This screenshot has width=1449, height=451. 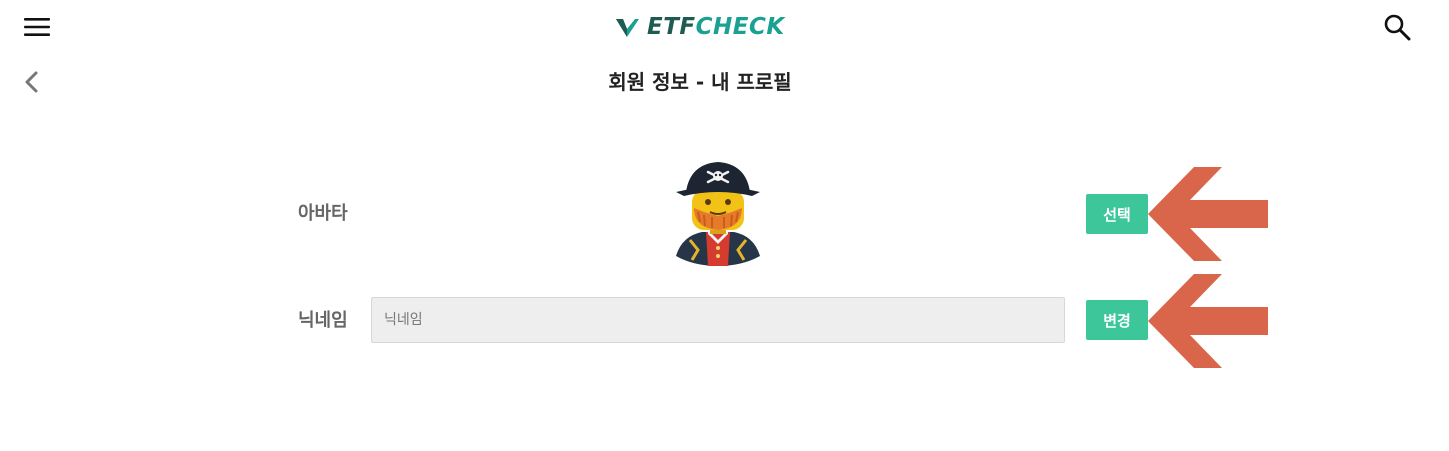 I want to click on search-icon, so click(x=1397, y=27).